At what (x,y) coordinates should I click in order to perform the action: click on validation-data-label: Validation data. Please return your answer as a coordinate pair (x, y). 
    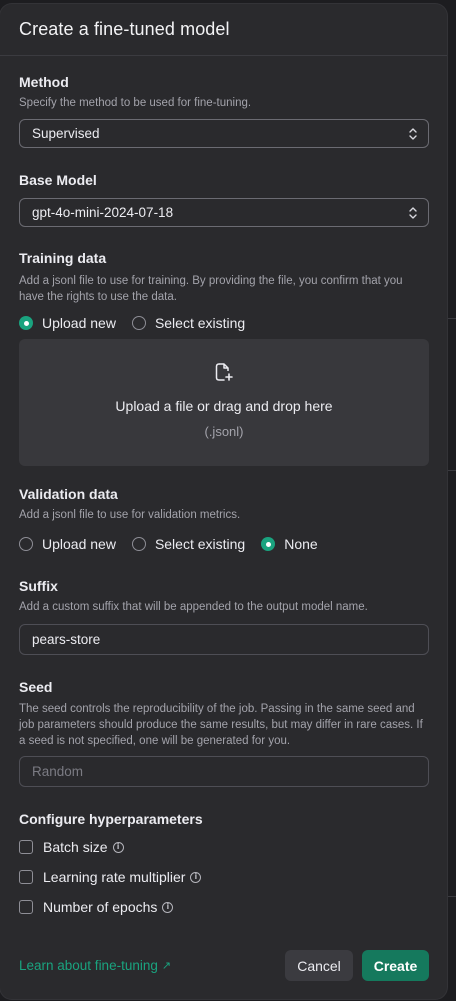
    Looking at the image, I should click on (68, 494).